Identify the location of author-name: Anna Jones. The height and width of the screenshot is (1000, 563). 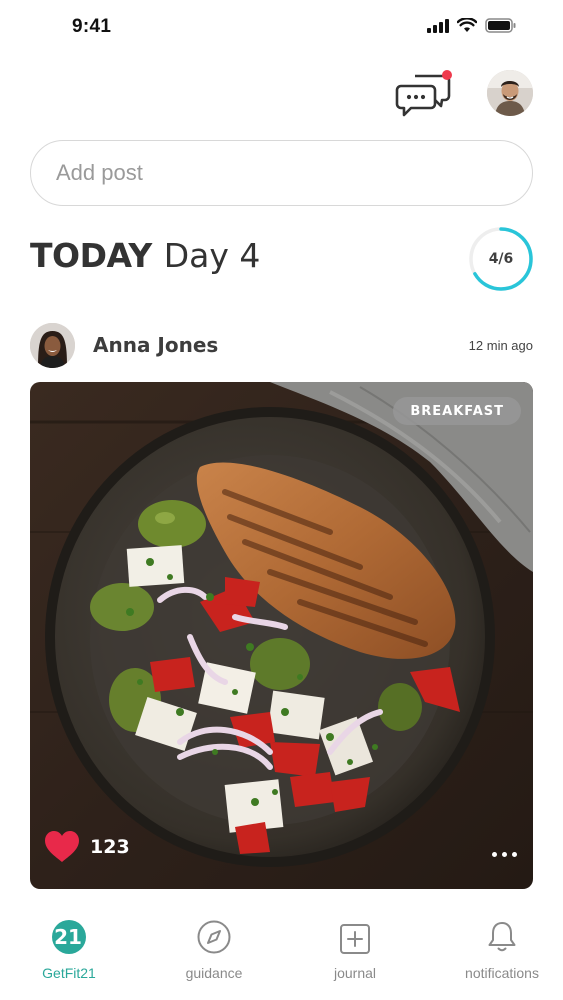
(155, 345).